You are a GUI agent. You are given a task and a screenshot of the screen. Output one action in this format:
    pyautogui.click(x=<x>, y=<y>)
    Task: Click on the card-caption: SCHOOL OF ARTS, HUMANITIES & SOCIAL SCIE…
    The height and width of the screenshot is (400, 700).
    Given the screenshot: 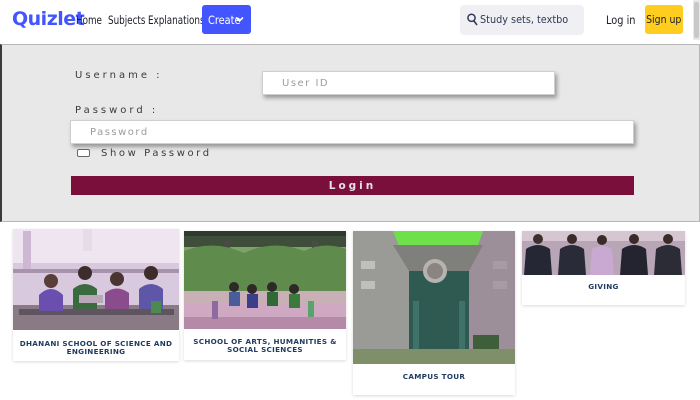 What is the action you would take?
    pyautogui.click(x=265, y=345)
    